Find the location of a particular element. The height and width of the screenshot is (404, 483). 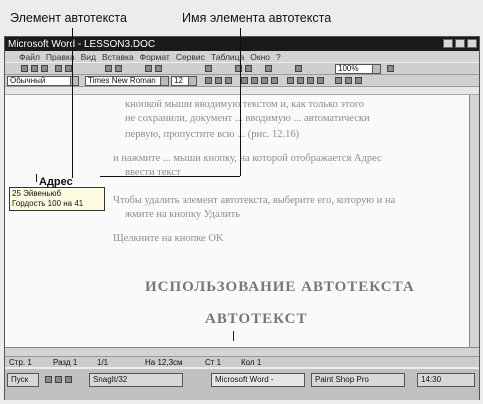

minimize-button is located at coordinates (448, 43).